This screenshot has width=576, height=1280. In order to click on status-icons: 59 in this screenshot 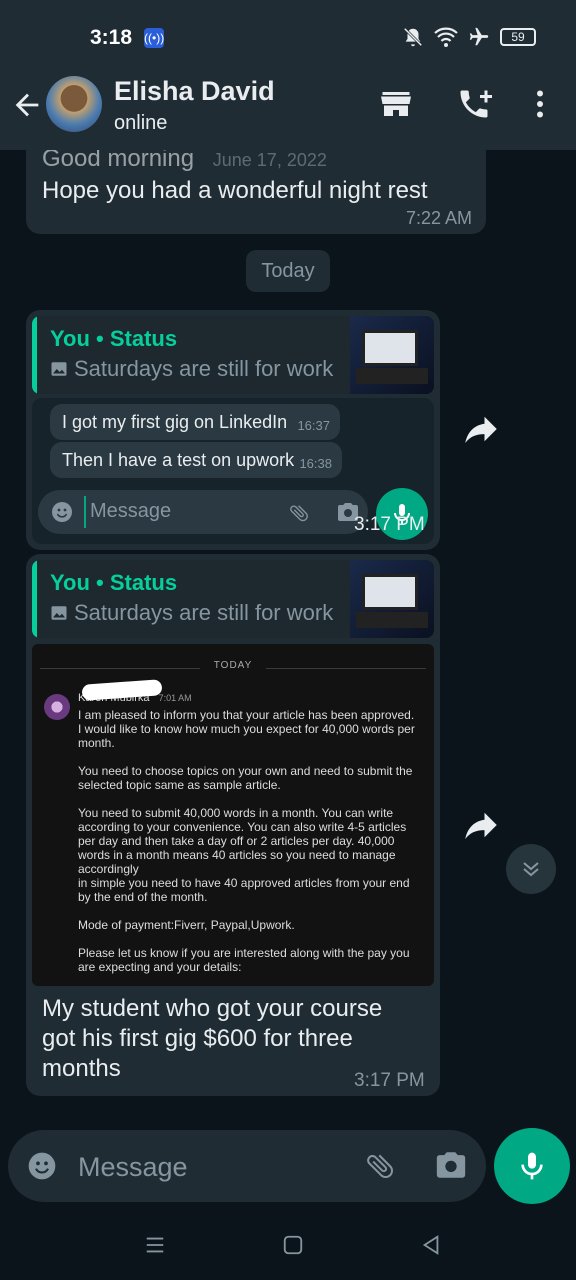, I will do `click(469, 37)`.